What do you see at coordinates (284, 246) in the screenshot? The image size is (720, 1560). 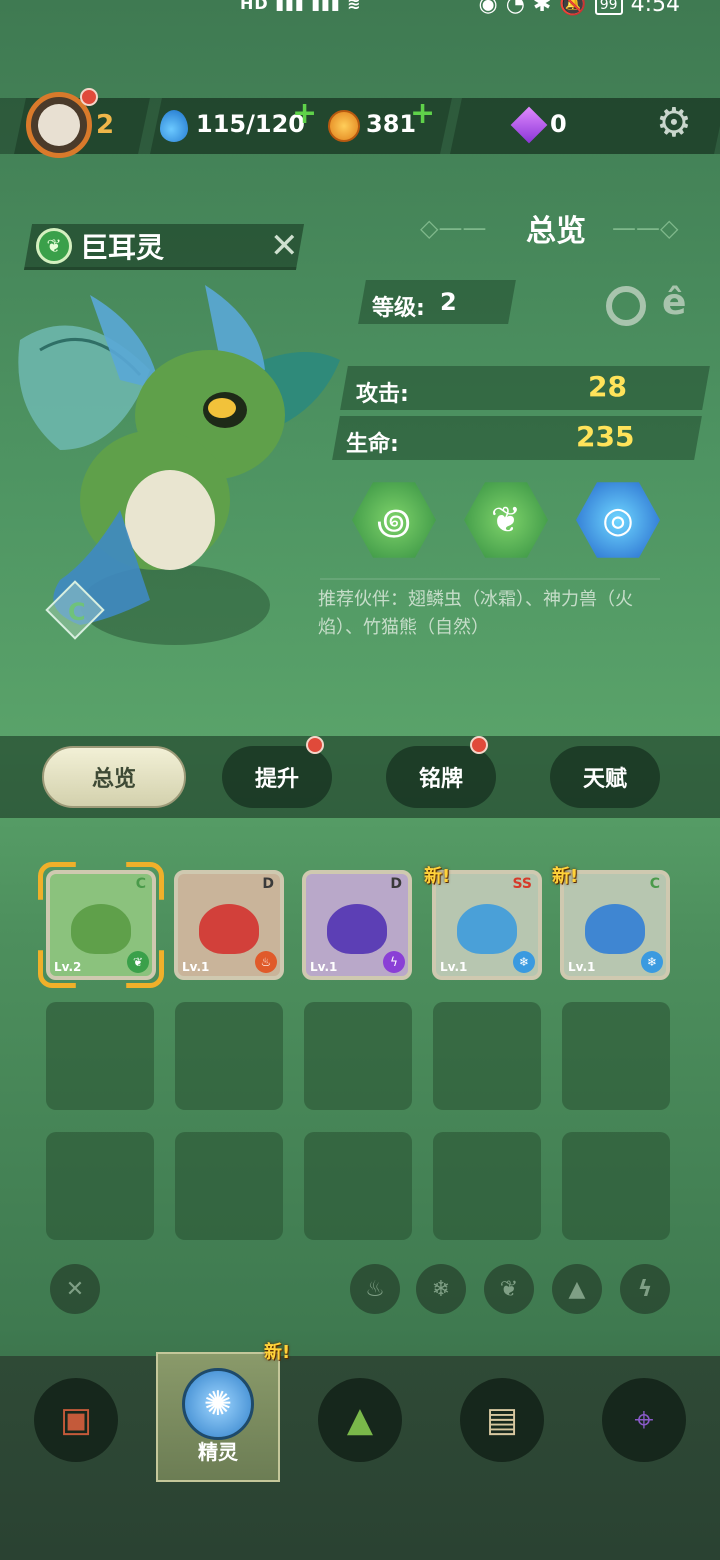 I see `release-pet-close-icon: ✕` at bounding box center [284, 246].